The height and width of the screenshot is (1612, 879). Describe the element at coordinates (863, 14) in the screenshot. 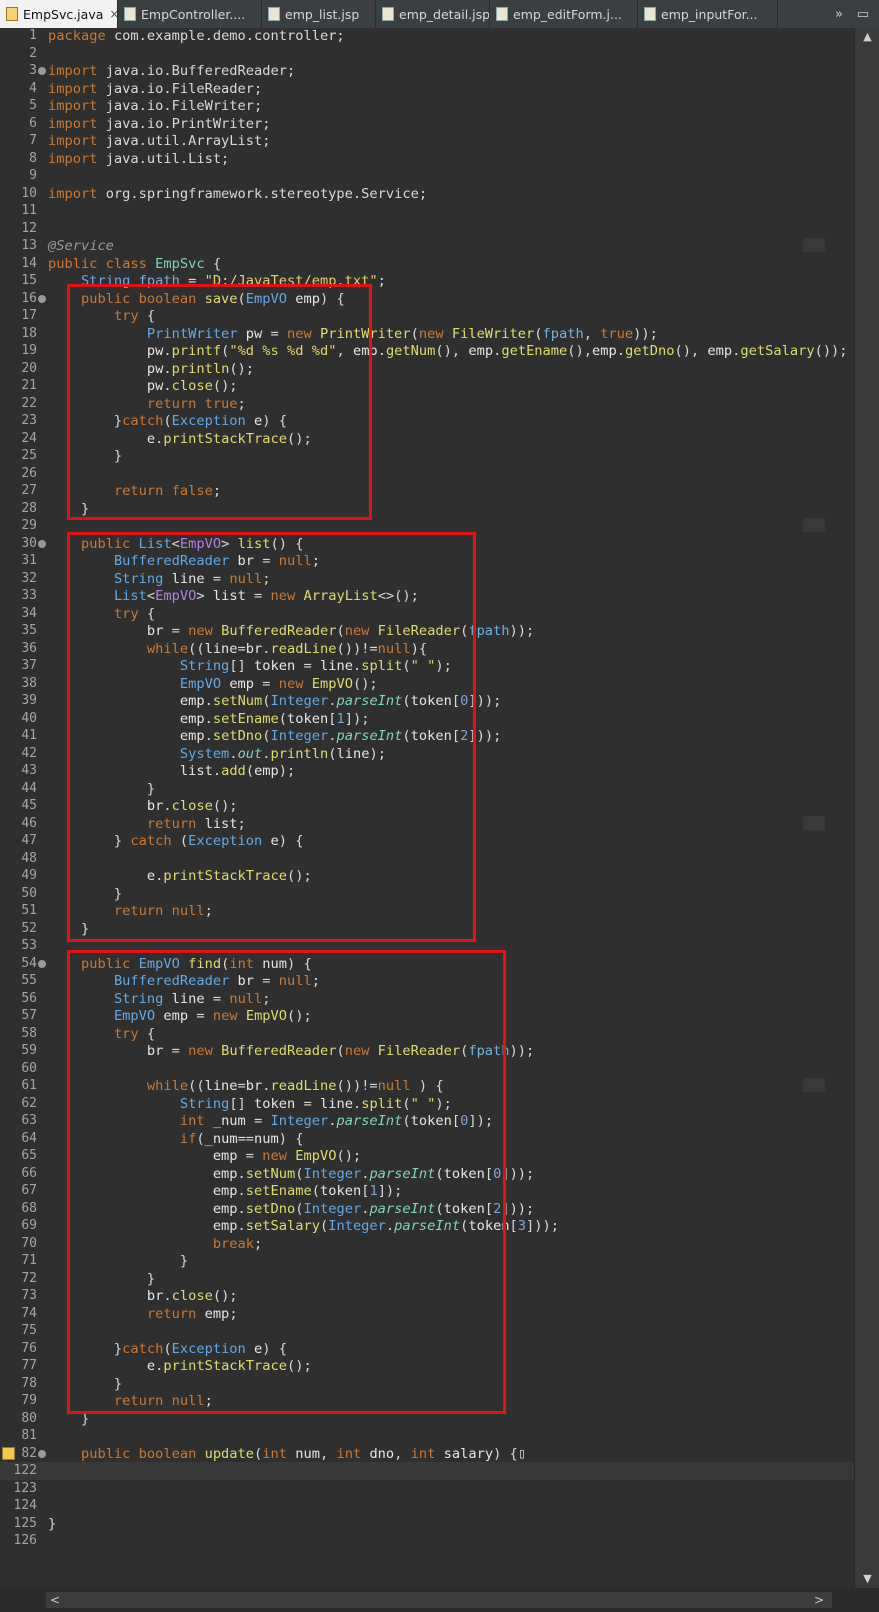

I see `restore-editor-button: ▭` at that location.